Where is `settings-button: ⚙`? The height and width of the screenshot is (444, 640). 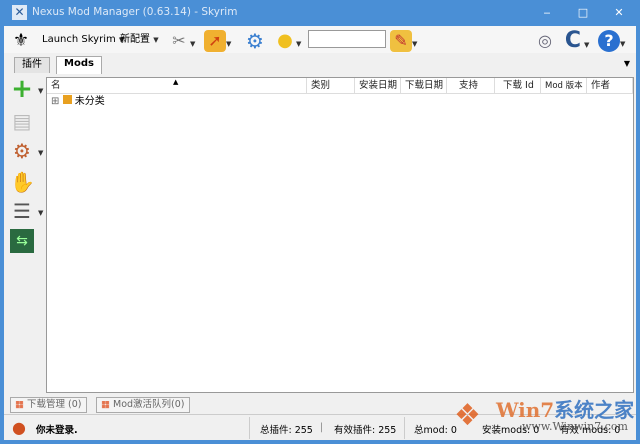 settings-button: ⚙ is located at coordinates (255, 41).